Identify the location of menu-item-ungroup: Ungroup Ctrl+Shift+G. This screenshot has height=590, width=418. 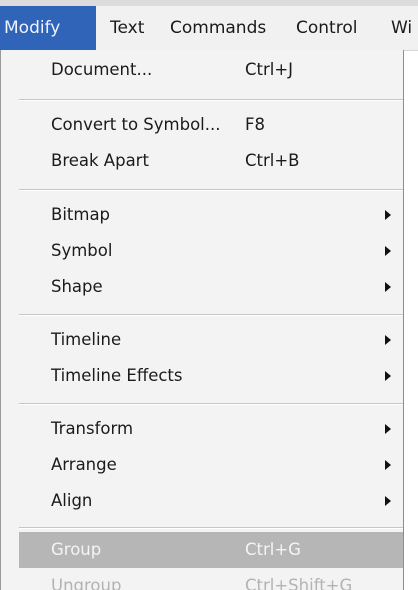
(211, 579).